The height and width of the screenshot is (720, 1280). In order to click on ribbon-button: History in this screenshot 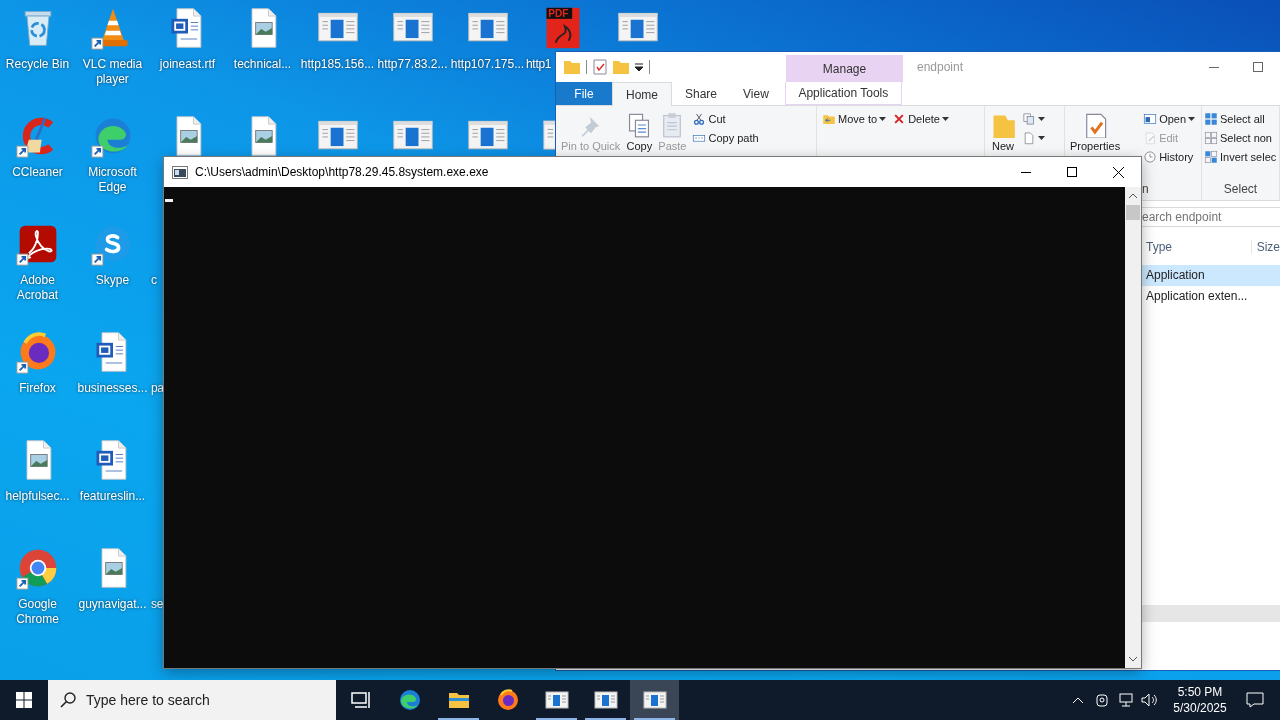, I will do `click(1169, 157)`.